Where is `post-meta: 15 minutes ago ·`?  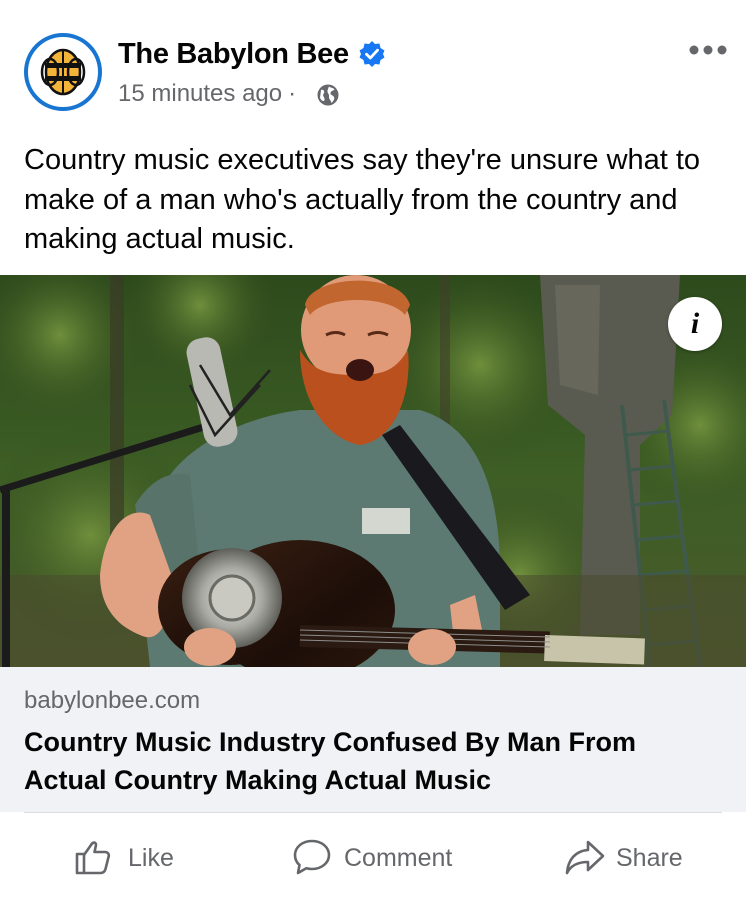 post-meta: 15 minutes ago · is located at coordinates (210, 94).